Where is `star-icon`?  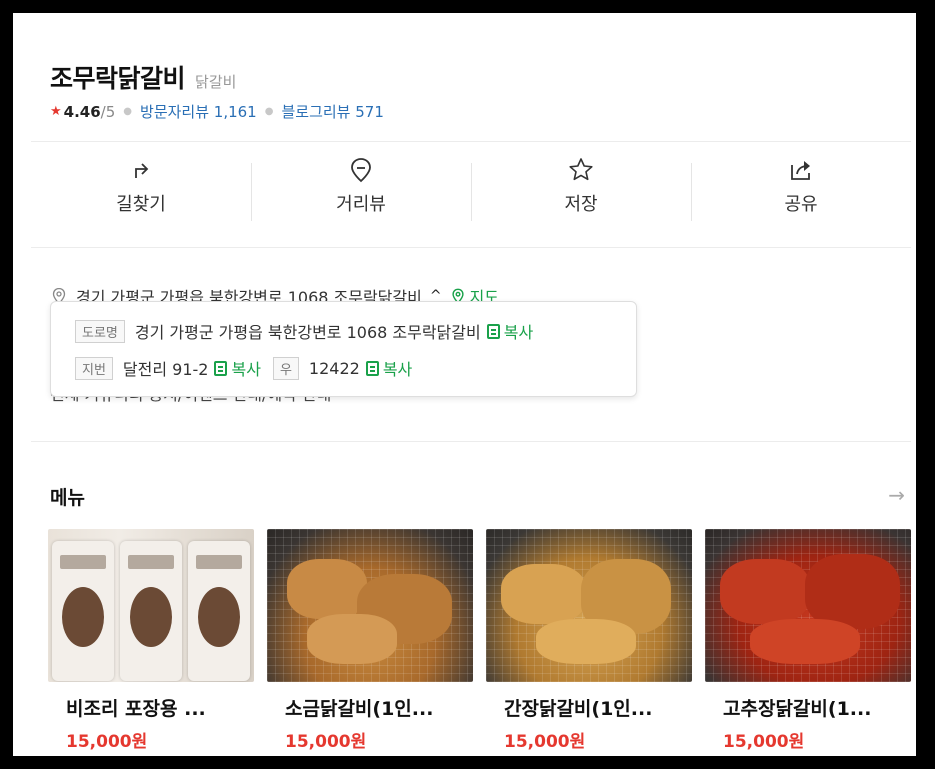
star-icon is located at coordinates (581, 169).